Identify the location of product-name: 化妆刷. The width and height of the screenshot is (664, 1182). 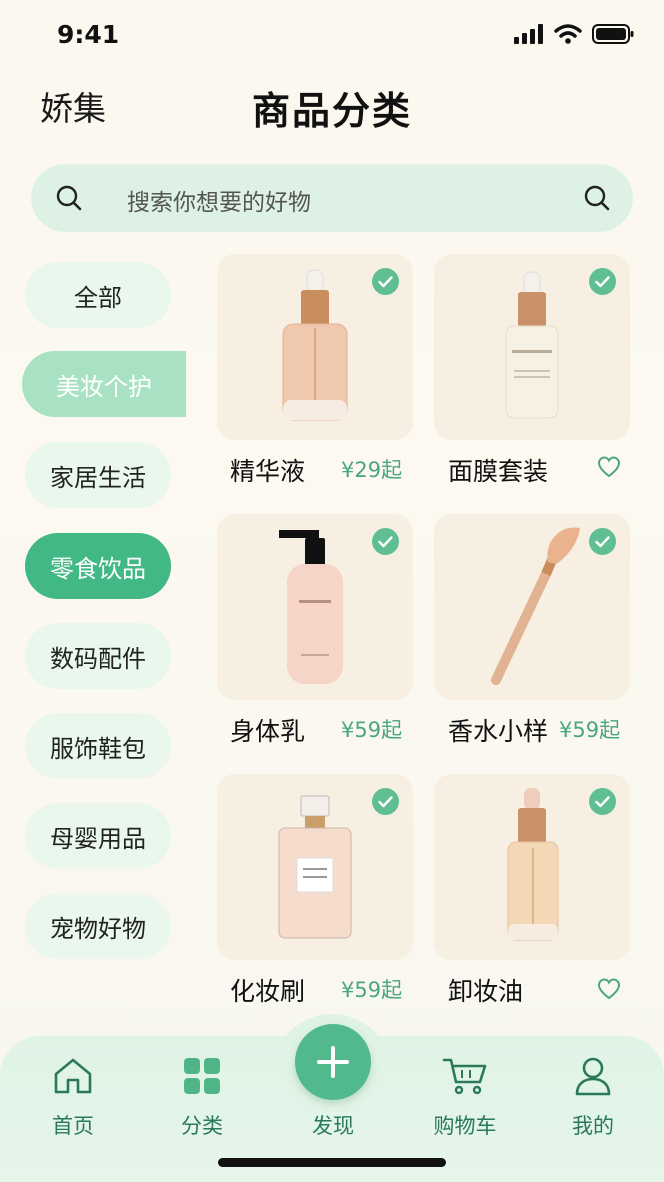
(267, 990).